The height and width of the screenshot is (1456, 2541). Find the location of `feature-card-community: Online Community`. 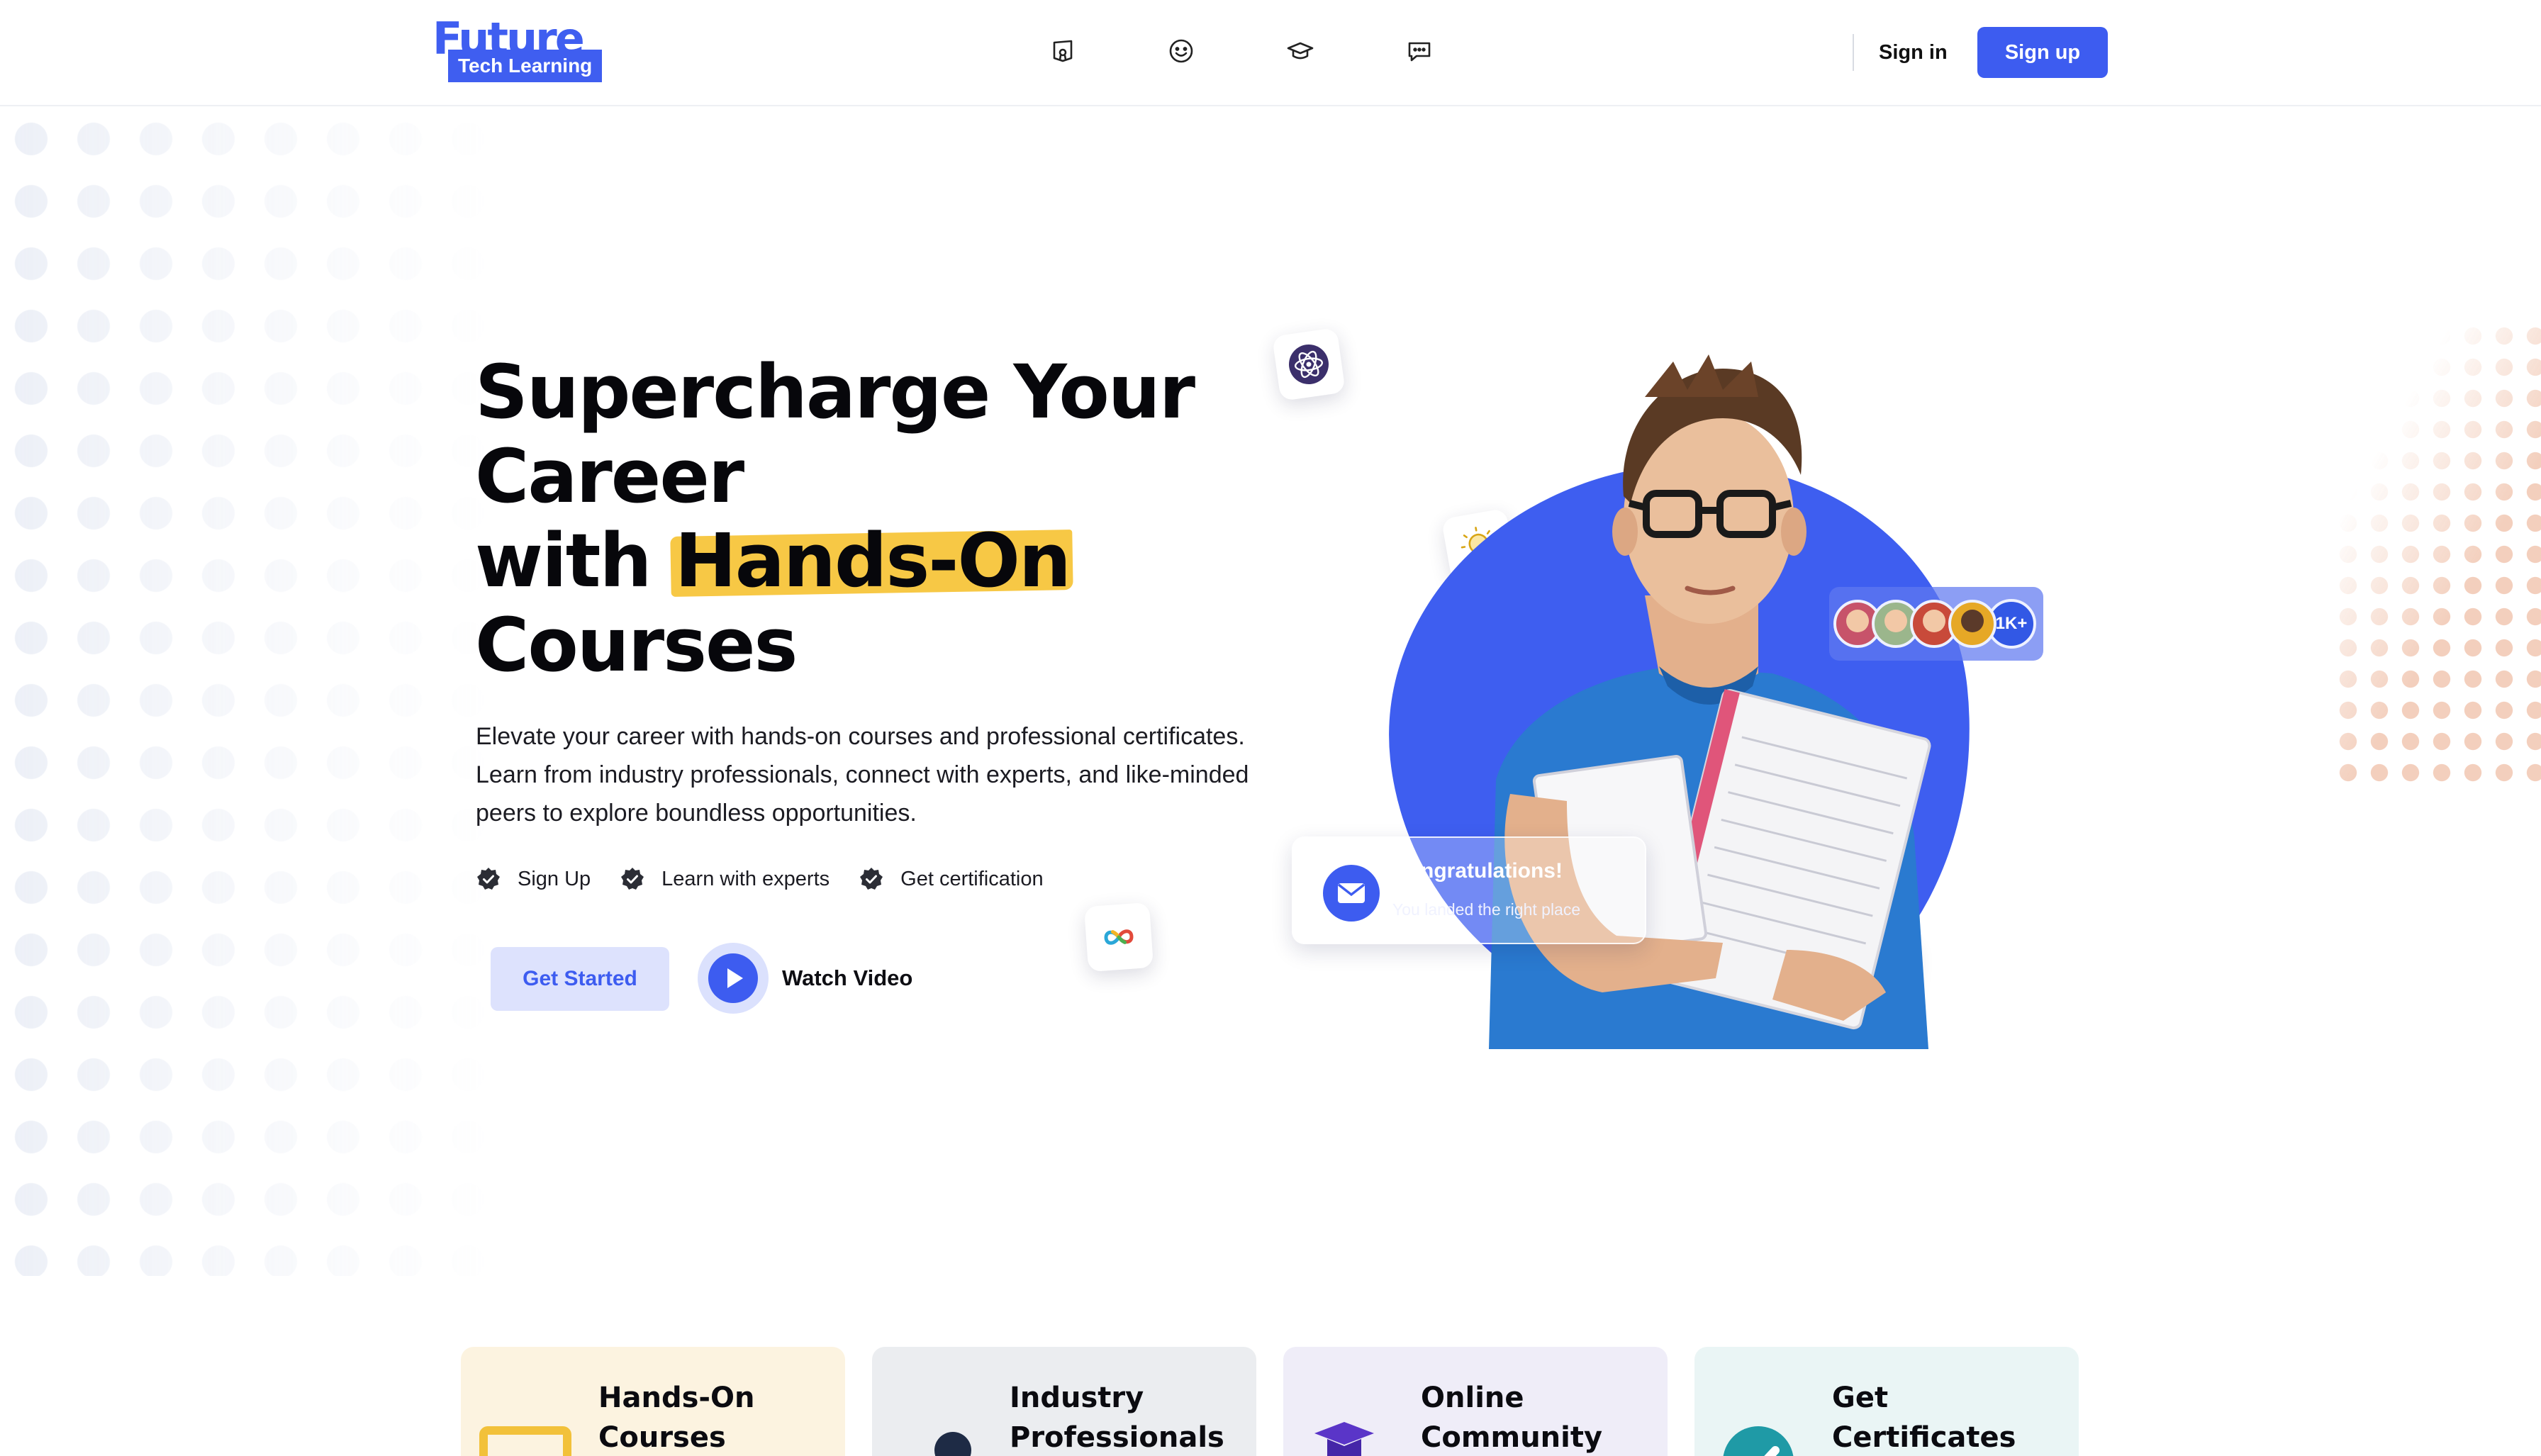

feature-card-community: Online Community is located at coordinates (1475, 1401).